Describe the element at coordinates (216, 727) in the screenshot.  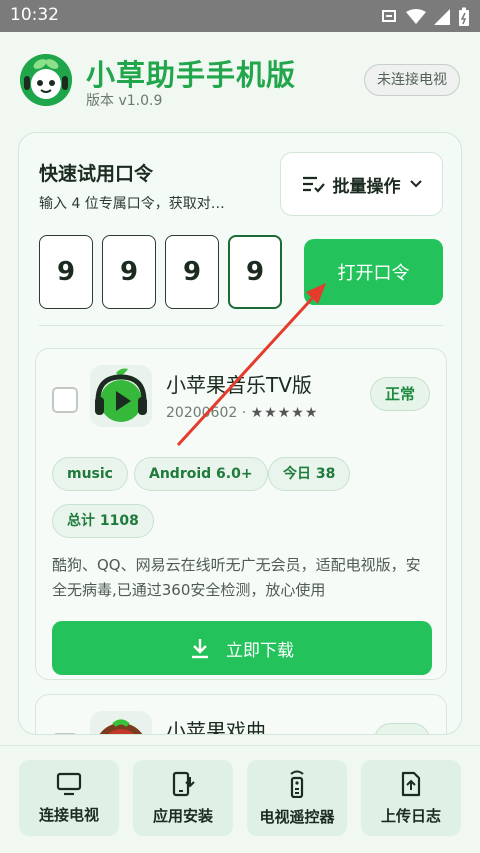
I see `app-name: 小苹果戏曲` at that location.